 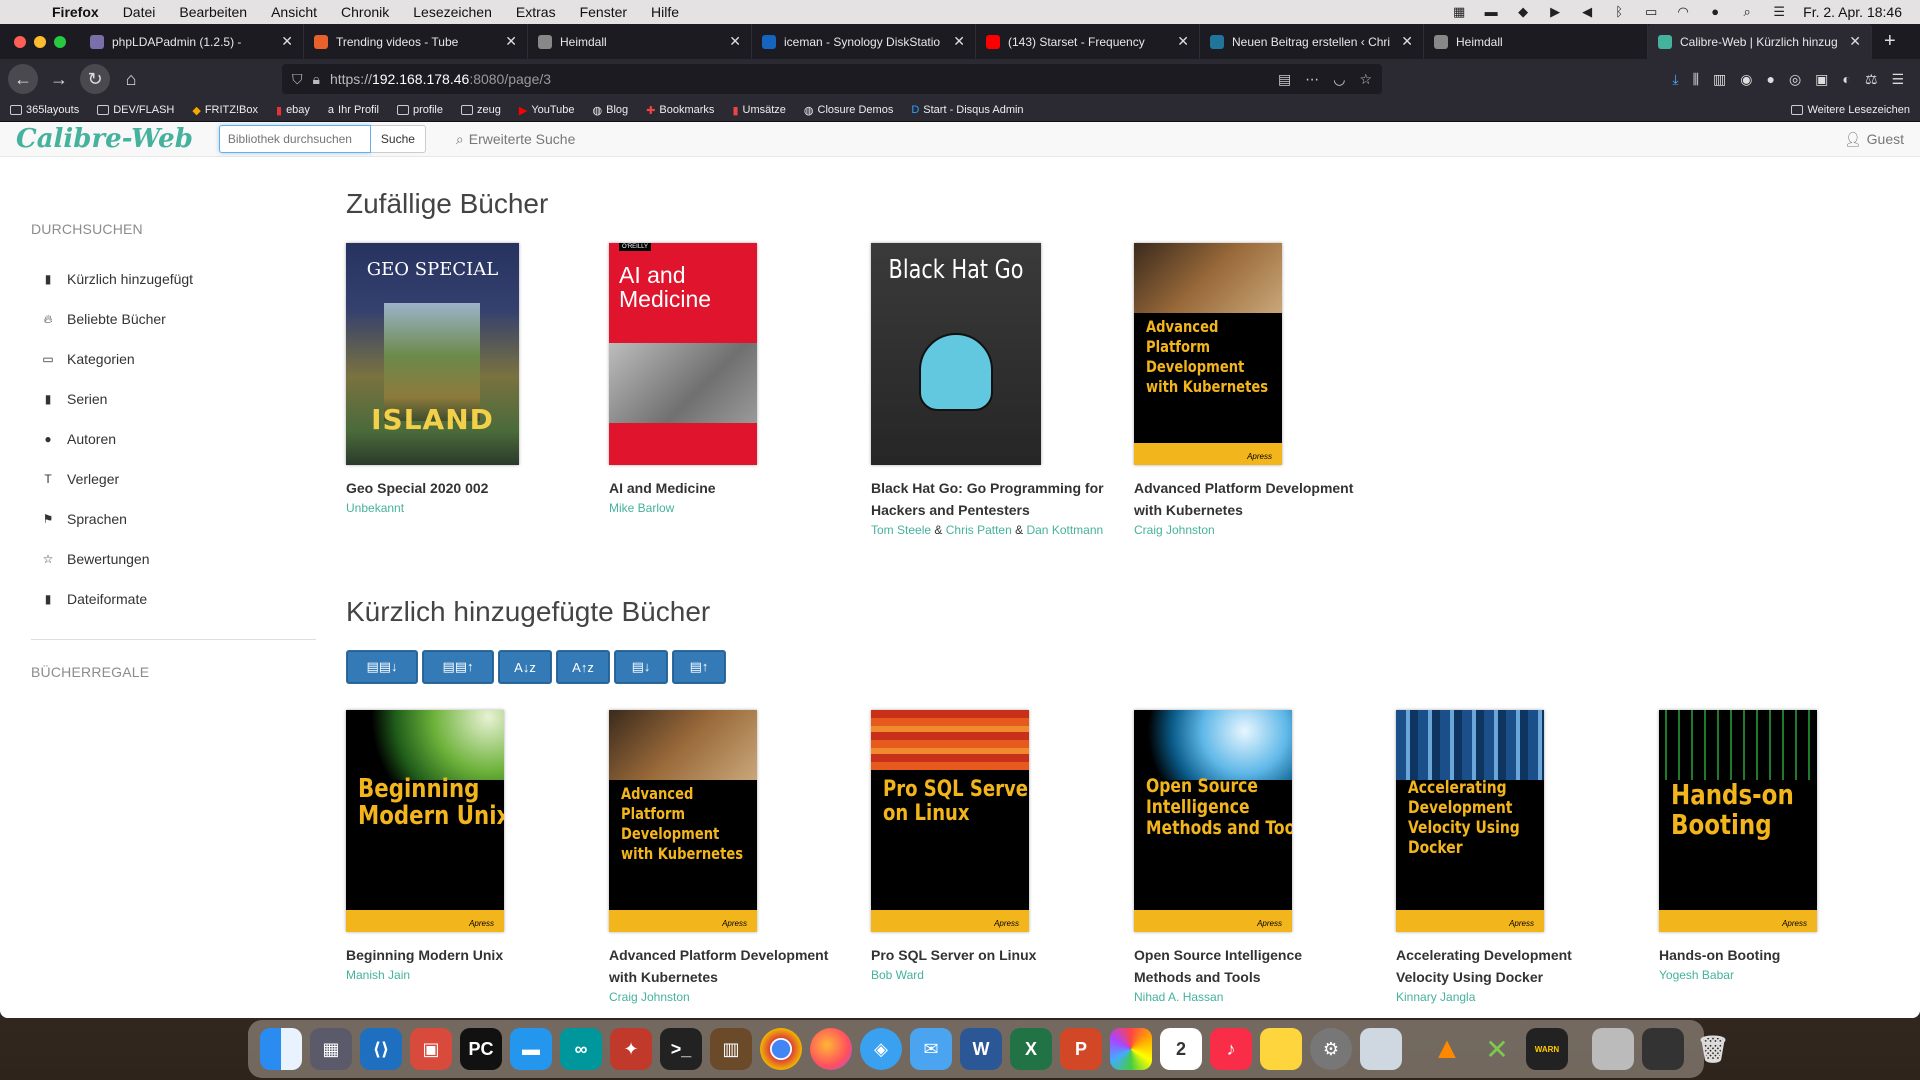 I want to click on author-link: Dan Kottmann, so click(x=1064, y=530).